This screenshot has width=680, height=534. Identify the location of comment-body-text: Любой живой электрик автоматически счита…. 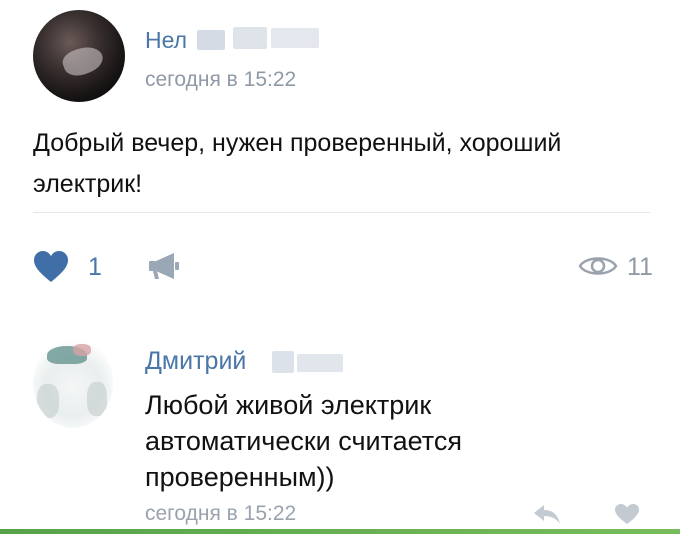
(303, 441).